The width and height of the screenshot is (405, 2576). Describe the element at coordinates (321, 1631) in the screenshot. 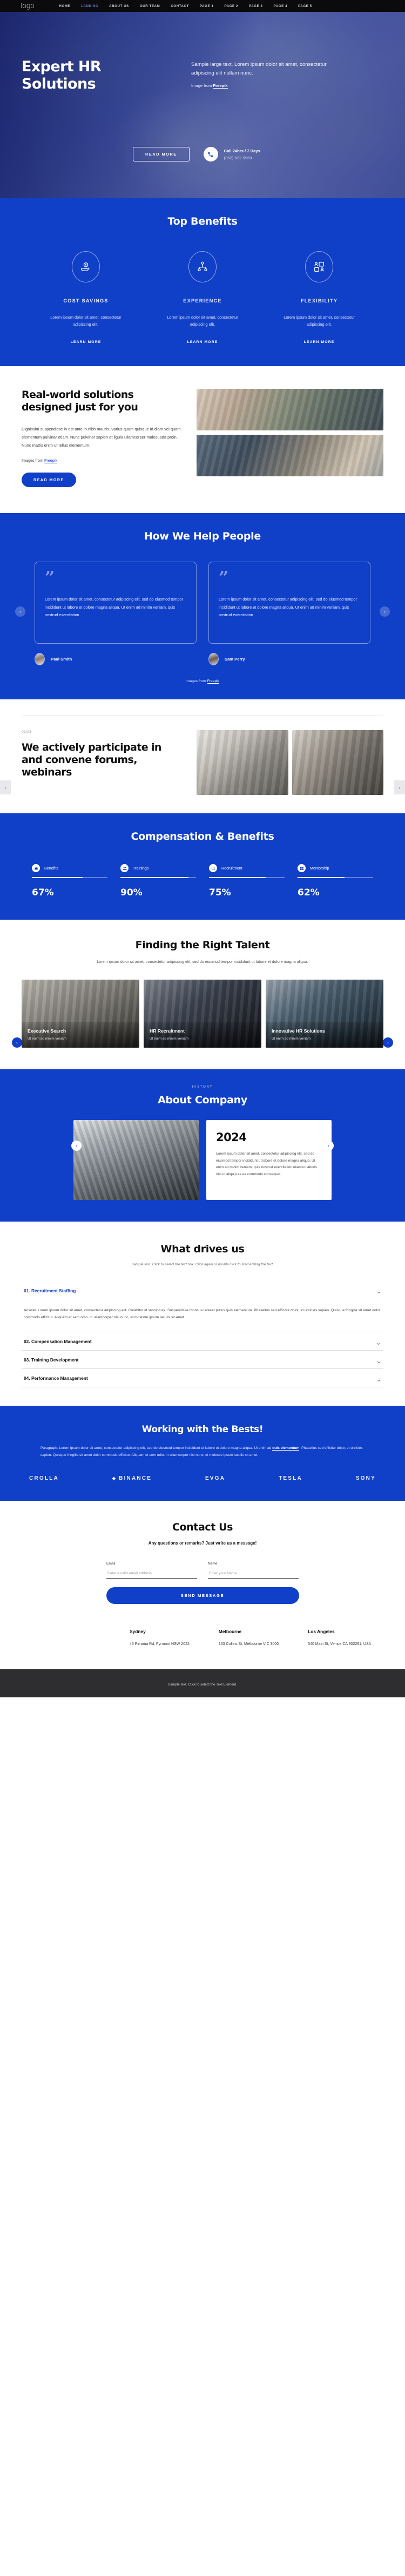

I see `office-city: Los Angeles` at that location.